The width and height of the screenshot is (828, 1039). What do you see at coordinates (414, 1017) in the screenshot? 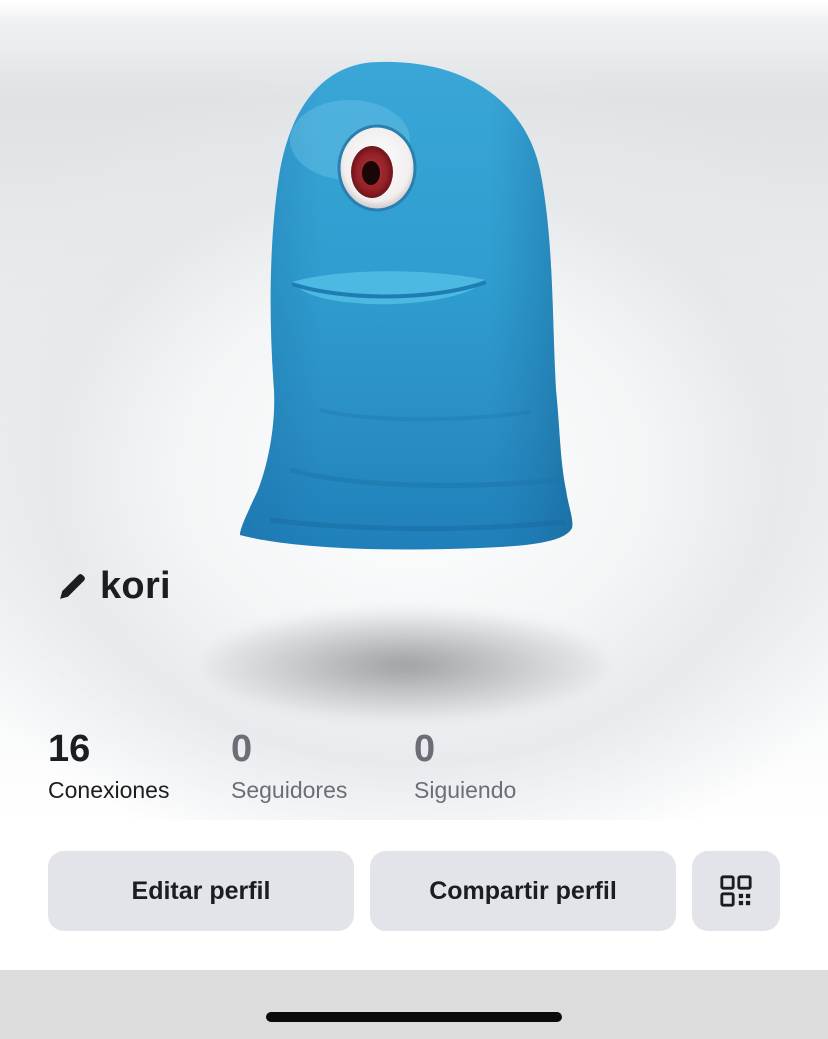
I see `home-indicator` at bounding box center [414, 1017].